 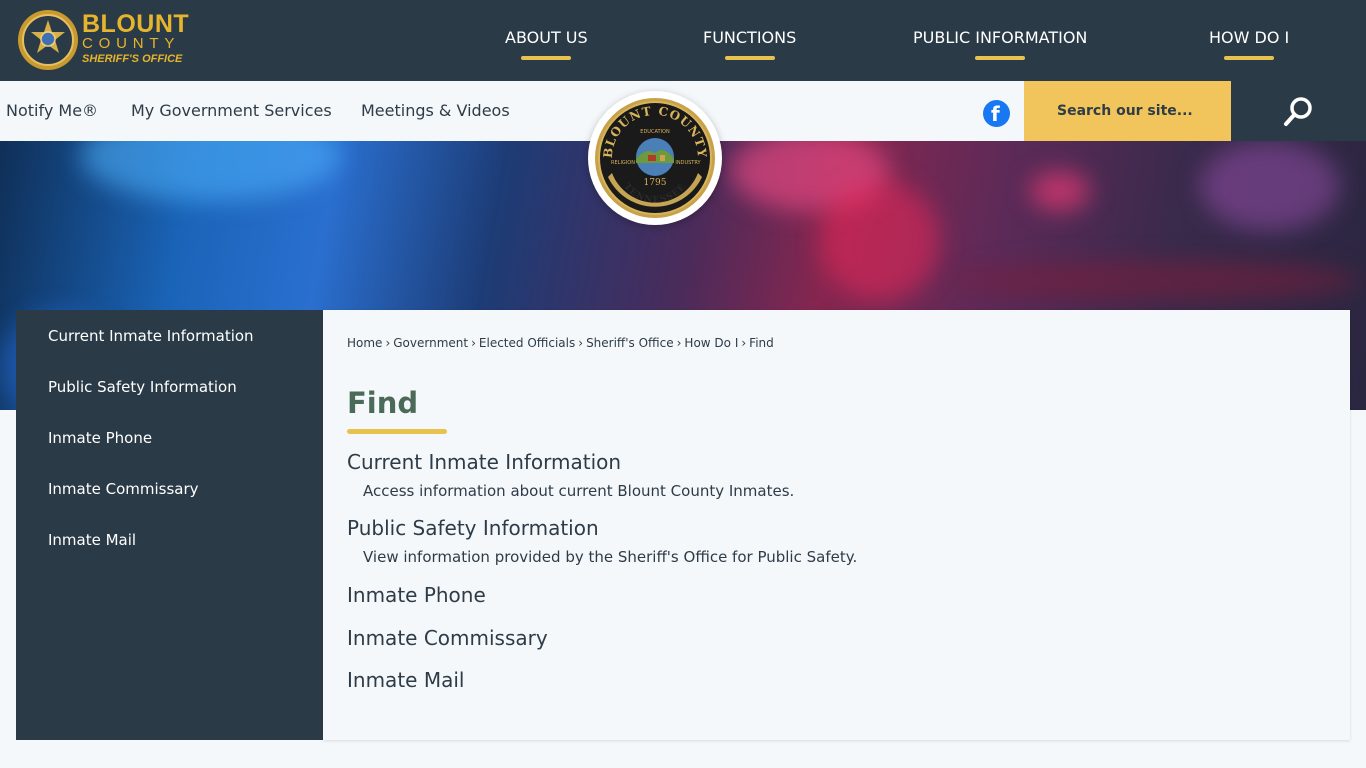 What do you see at coordinates (527, 343) in the screenshot?
I see `breadcrumb-elected-officials: Elected Officials` at bounding box center [527, 343].